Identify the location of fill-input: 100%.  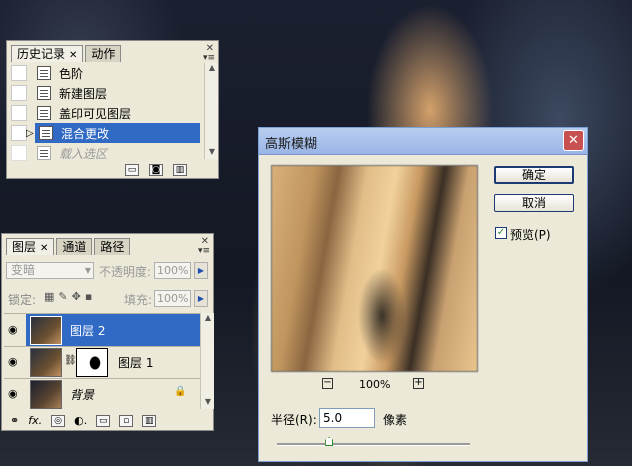
(172, 298).